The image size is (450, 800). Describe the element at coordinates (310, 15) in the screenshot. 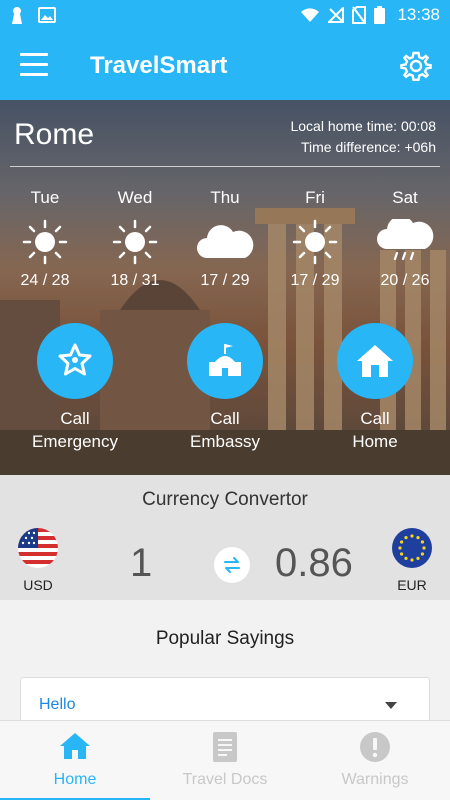

I see `wifi-icon` at that location.